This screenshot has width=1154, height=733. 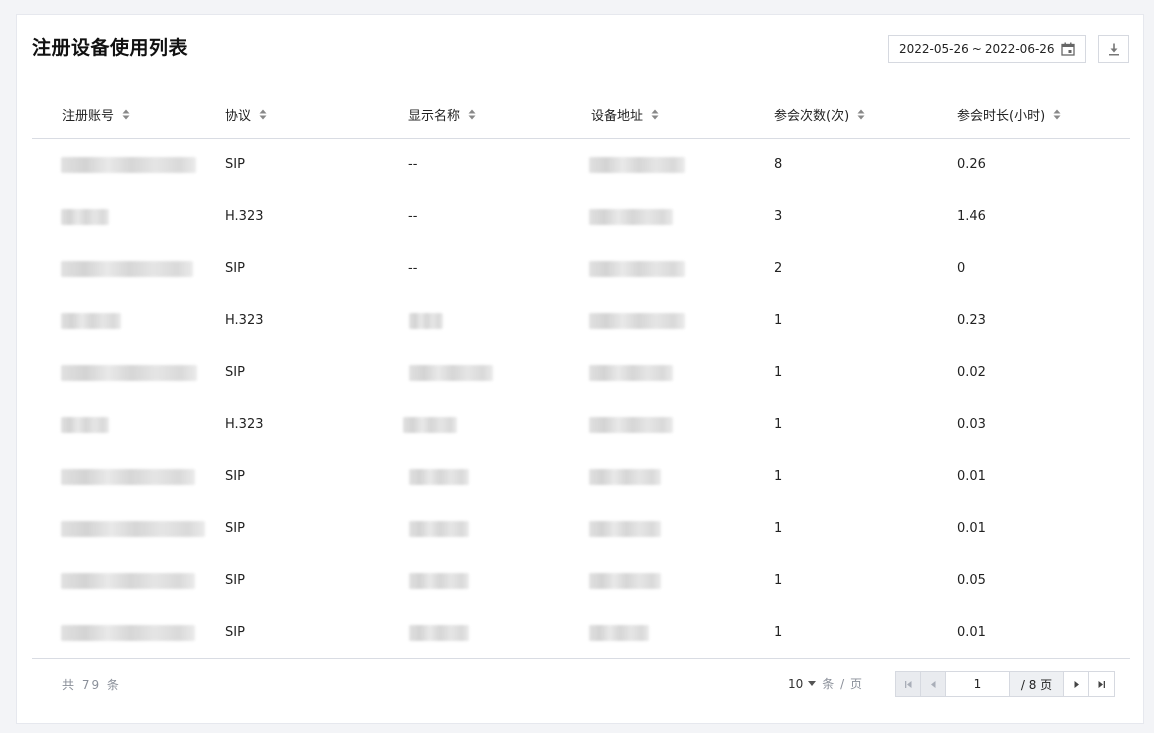 What do you see at coordinates (987, 49) in the screenshot?
I see `date-range-picker: 2022-05-26 ~ 2022-06-26` at bounding box center [987, 49].